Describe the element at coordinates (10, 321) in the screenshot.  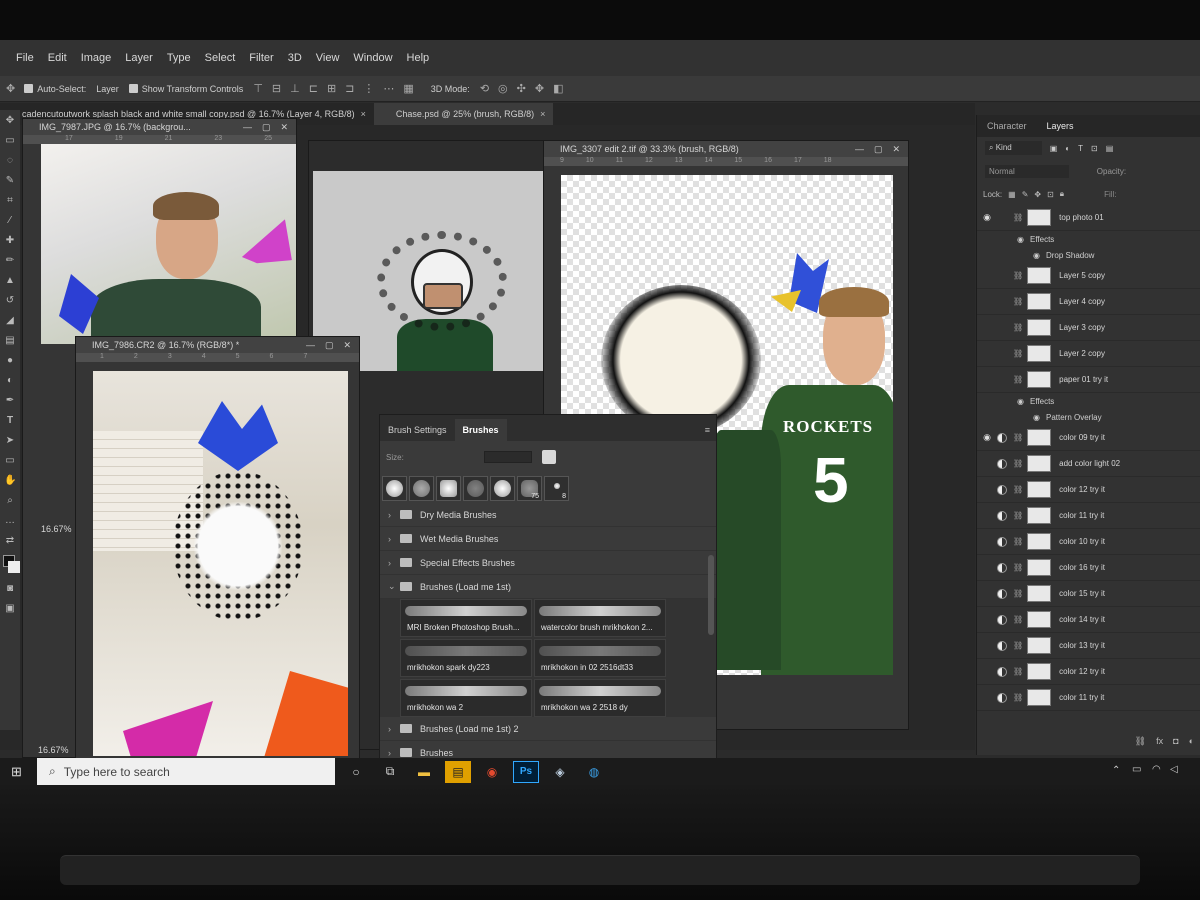
I see `eraser-tool-icon: ◢` at that location.